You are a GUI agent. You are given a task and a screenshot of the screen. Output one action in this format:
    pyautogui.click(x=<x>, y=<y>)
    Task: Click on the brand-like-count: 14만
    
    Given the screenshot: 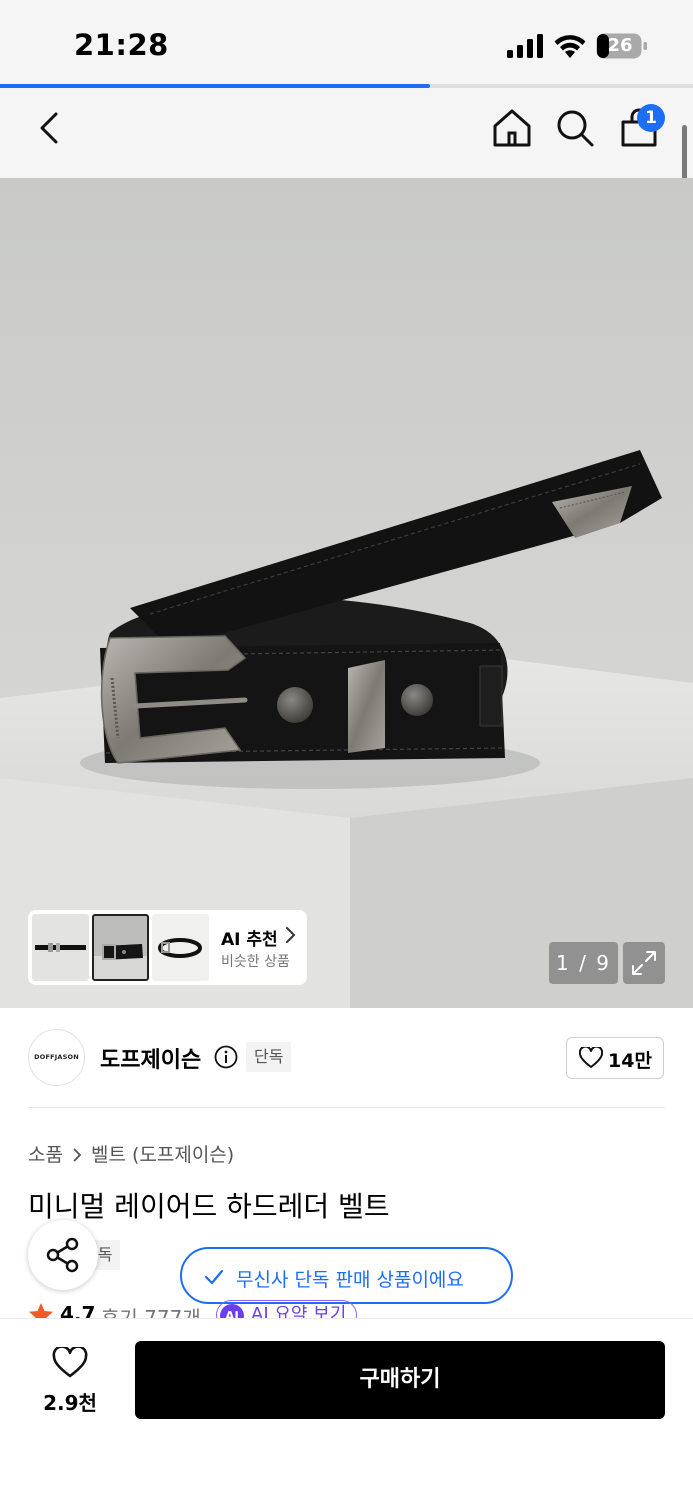 What is the action you would take?
    pyautogui.click(x=630, y=1061)
    